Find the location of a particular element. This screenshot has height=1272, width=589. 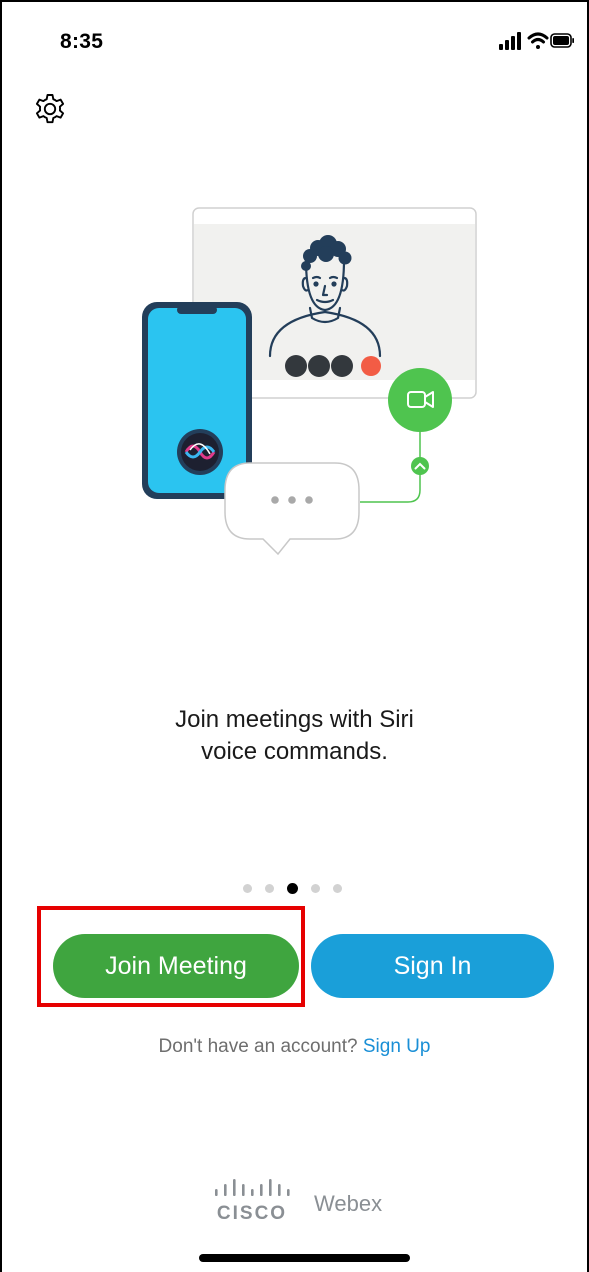

cellular-signal-icon is located at coordinates (510, 41).